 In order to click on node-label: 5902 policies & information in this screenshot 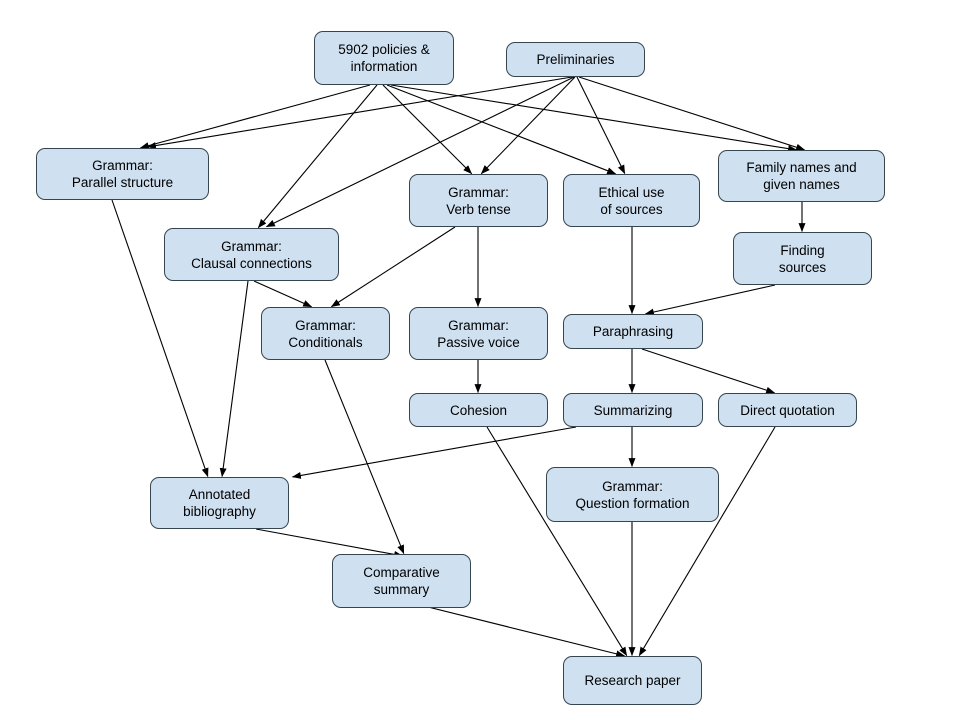, I will do `click(384, 58)`.